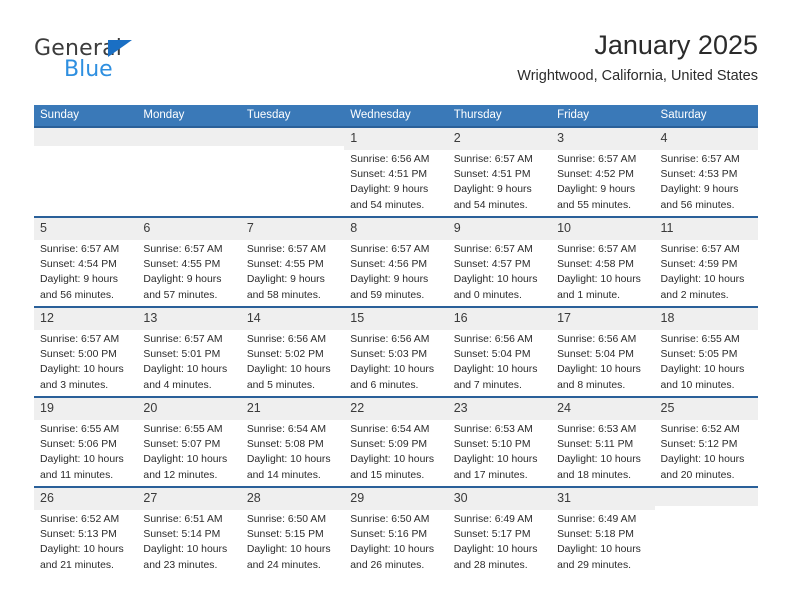  What do you see at coordinates (595, 174) in the screenshot?
I see `day-sunset-text: Sunset: 4:52 PM` at bounding box center [595, 174].